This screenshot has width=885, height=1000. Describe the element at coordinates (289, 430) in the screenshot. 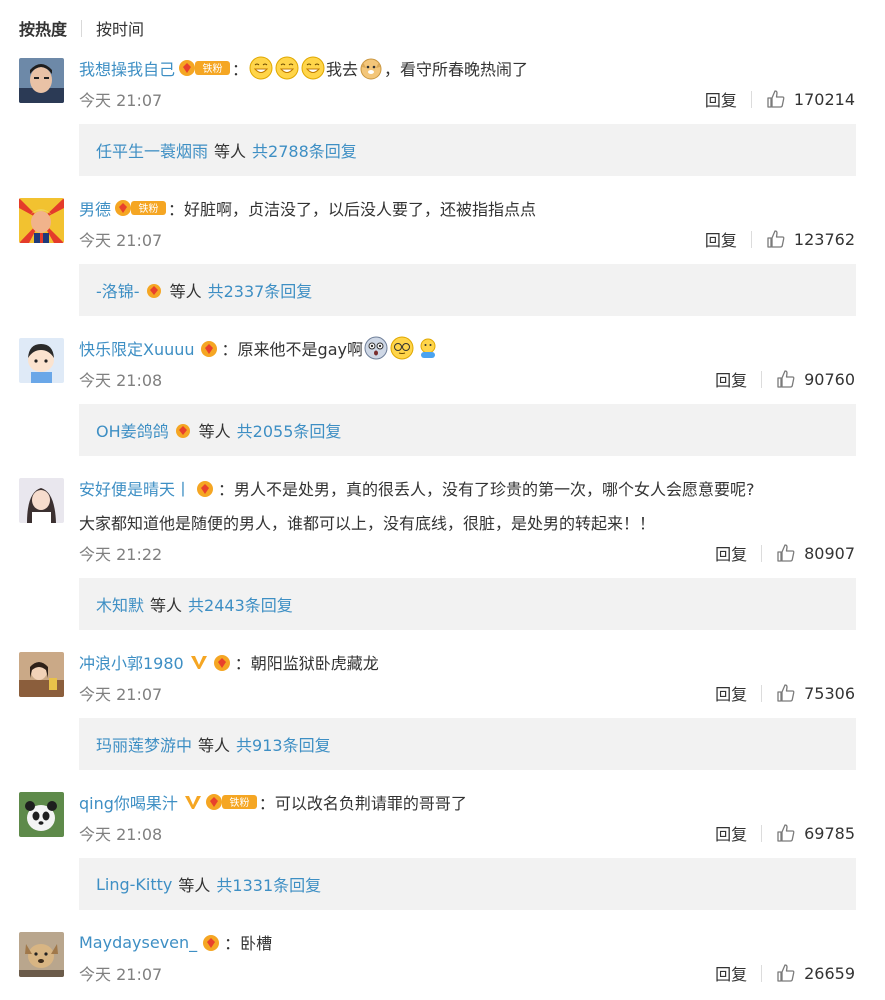

I see `sub-reply-count-link: 共2055条回复` at that location.